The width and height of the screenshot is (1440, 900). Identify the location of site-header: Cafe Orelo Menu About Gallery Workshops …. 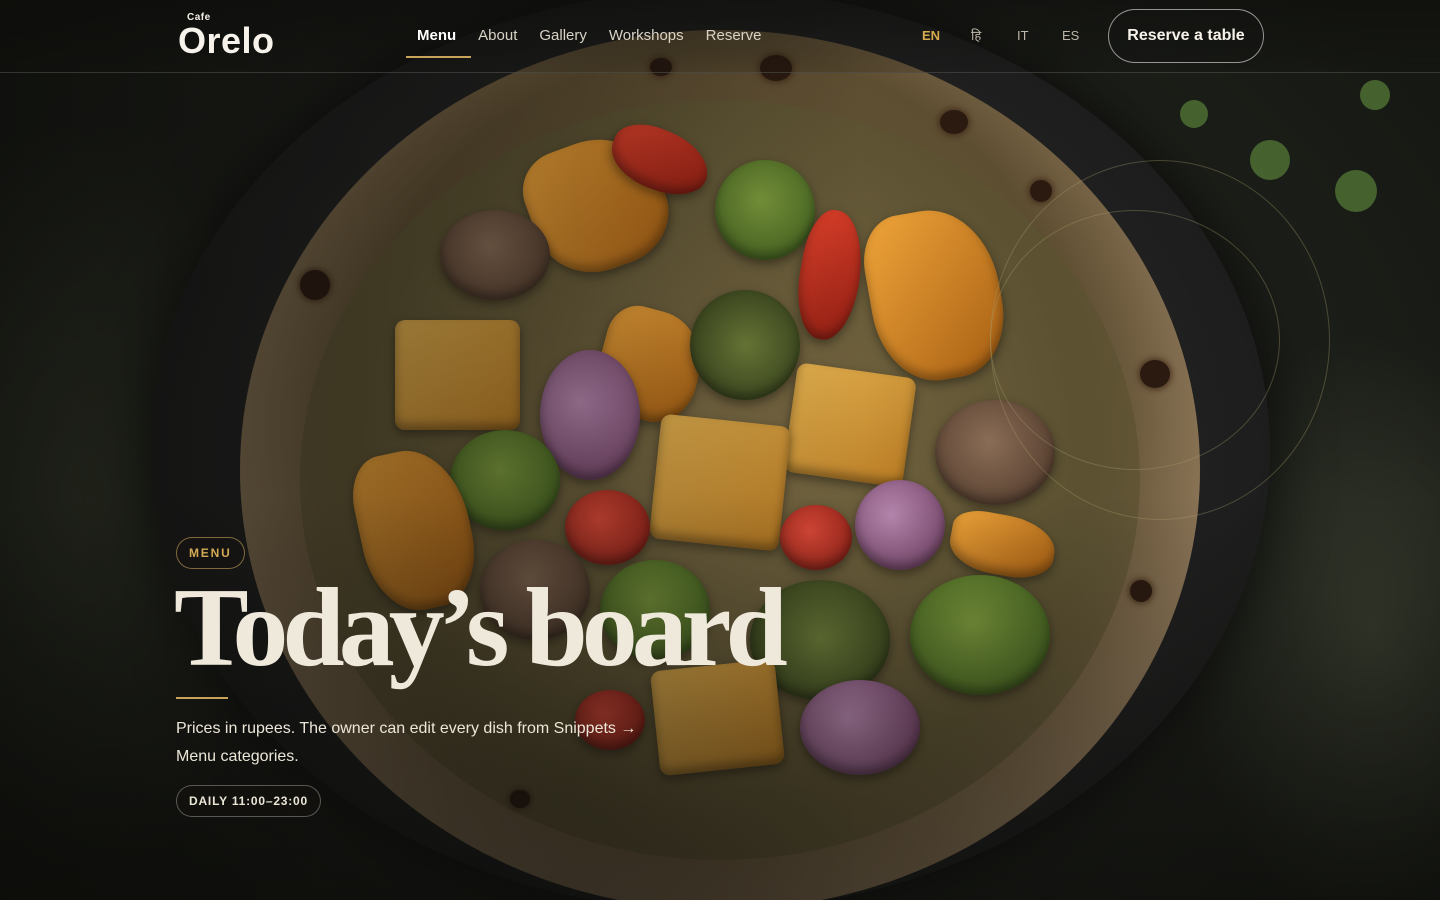
(720, 36).